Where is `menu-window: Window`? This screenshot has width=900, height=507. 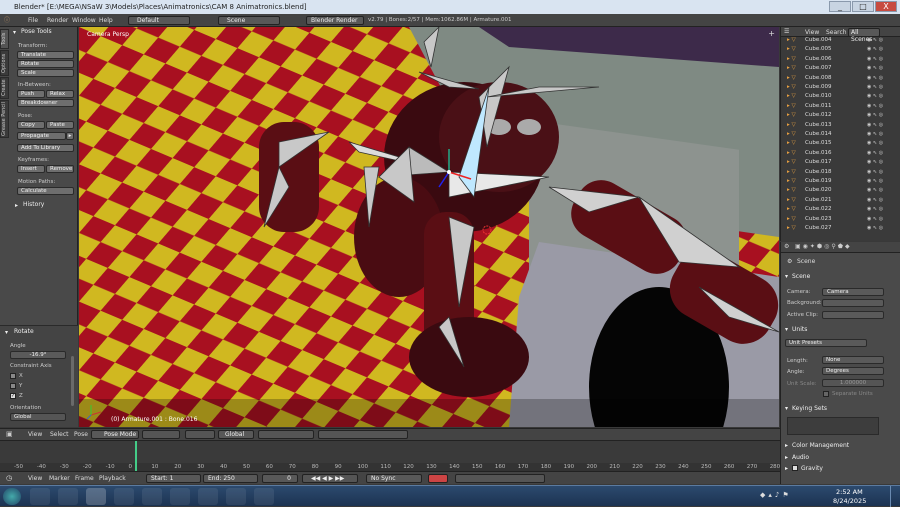 menu-window: Window is located at coordinates (84, 20).